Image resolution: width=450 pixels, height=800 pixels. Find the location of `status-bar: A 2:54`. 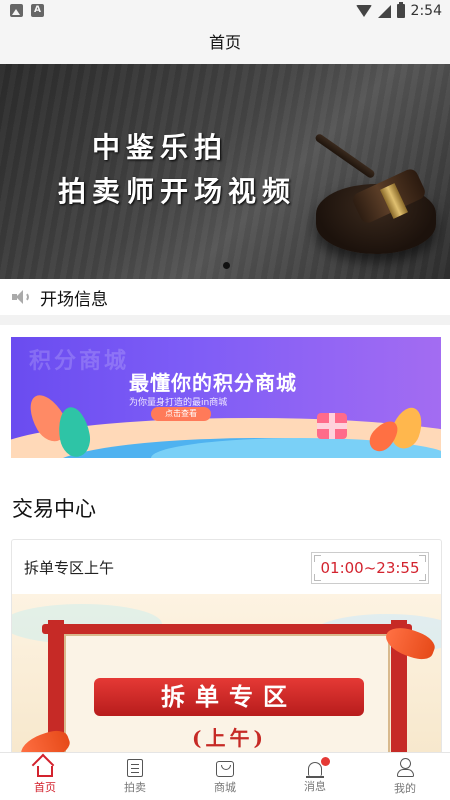

status-bar: A 2:54 is located at coordinates (225, 12).